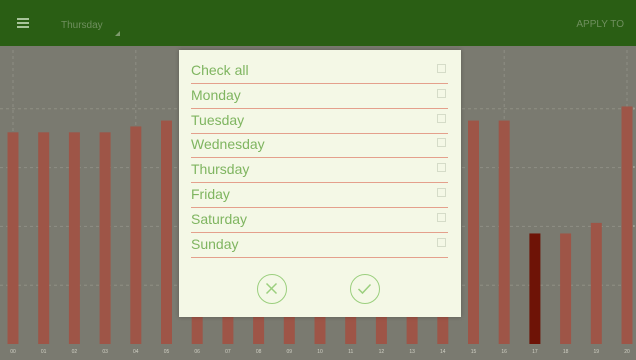  What do you see at coordinates (319, 96) in the screenshot?
I see `day-option-row: Monday` at bounding box center [319, 96].